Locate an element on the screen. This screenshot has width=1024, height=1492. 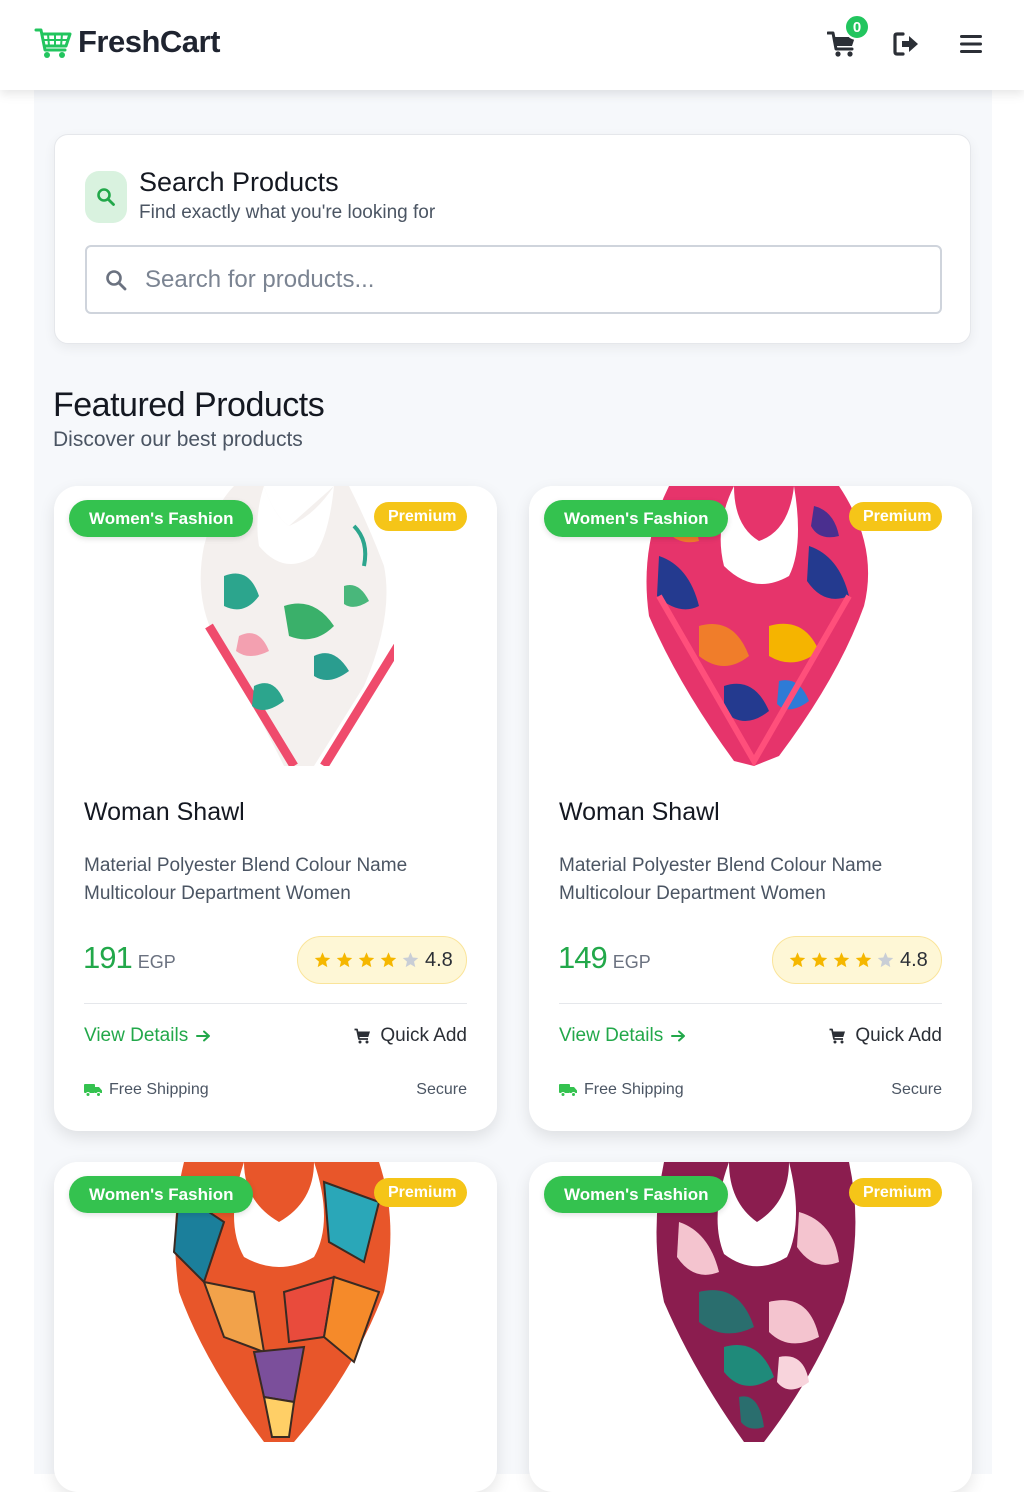
featured-title: Featured Products is located at coordinates (189, 405).